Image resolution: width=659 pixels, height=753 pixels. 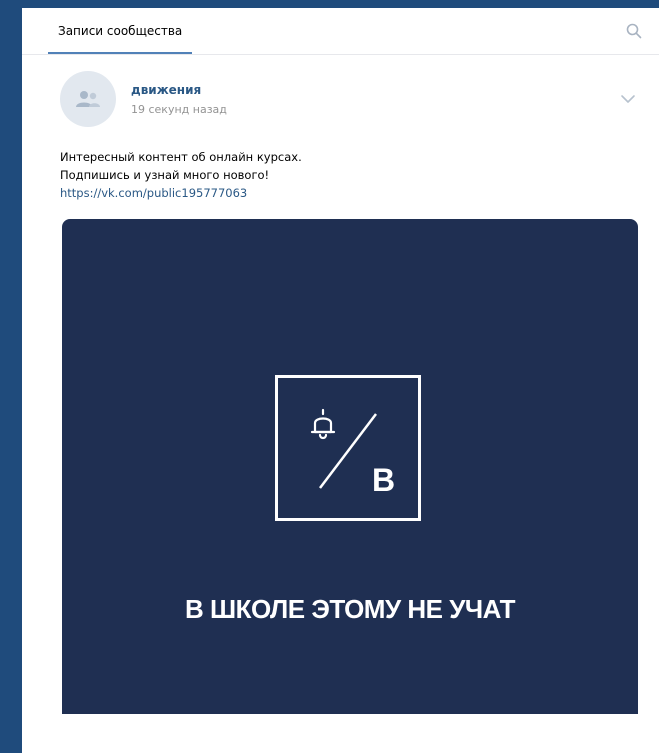 I want to click on post-text-line: Интересный контент об онлайн курсах., so click(x=181, y=157).